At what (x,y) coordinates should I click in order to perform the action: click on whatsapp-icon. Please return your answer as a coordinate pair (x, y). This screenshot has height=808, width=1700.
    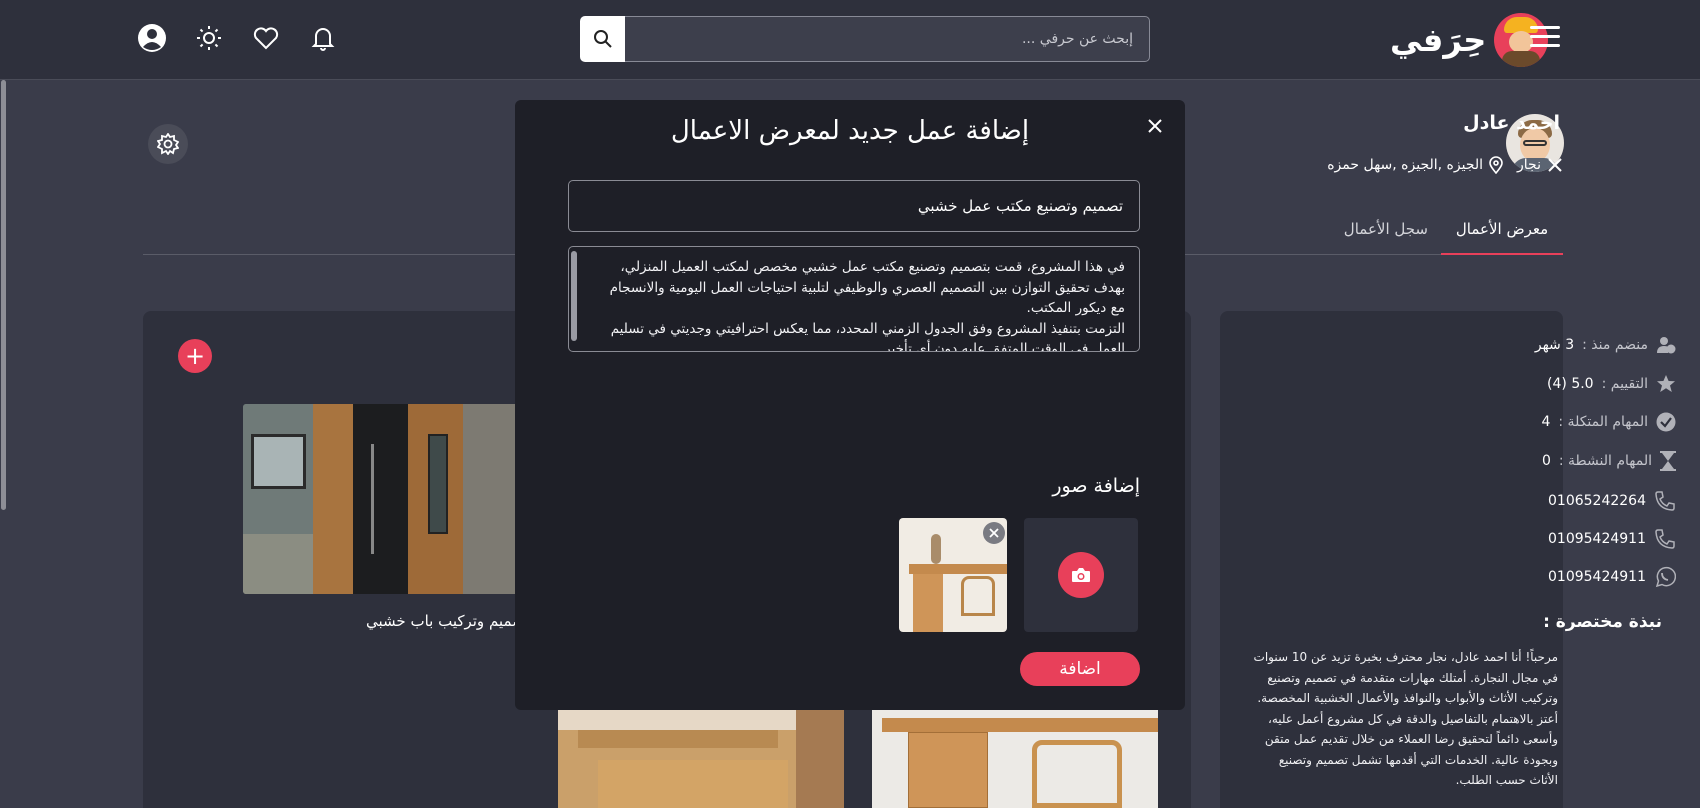
    Looking at the image, I should click on (1665, 577).